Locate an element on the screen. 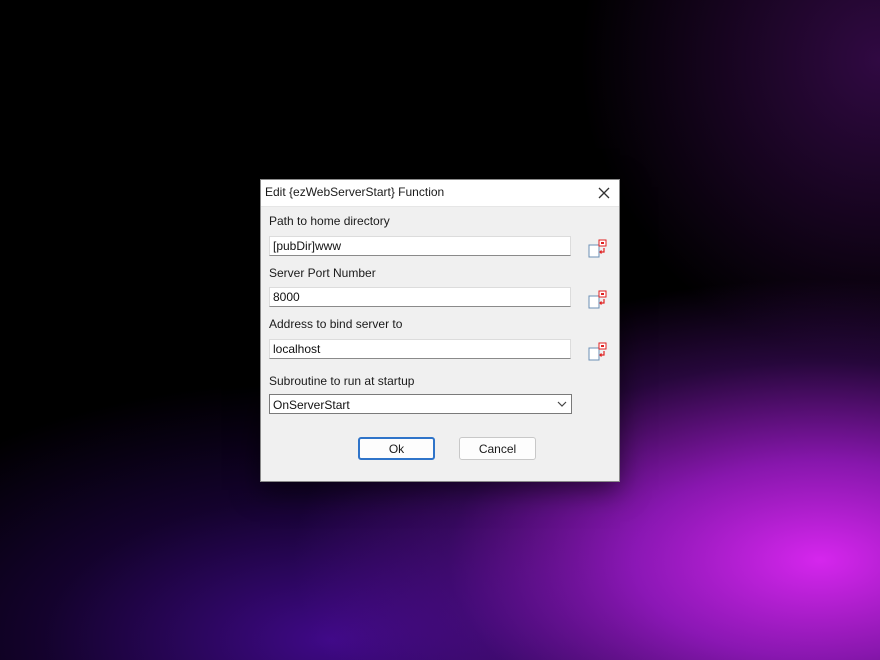 This screenshot has height=660, width=880. server-port-variable-button is located at coordinates (598, 300).